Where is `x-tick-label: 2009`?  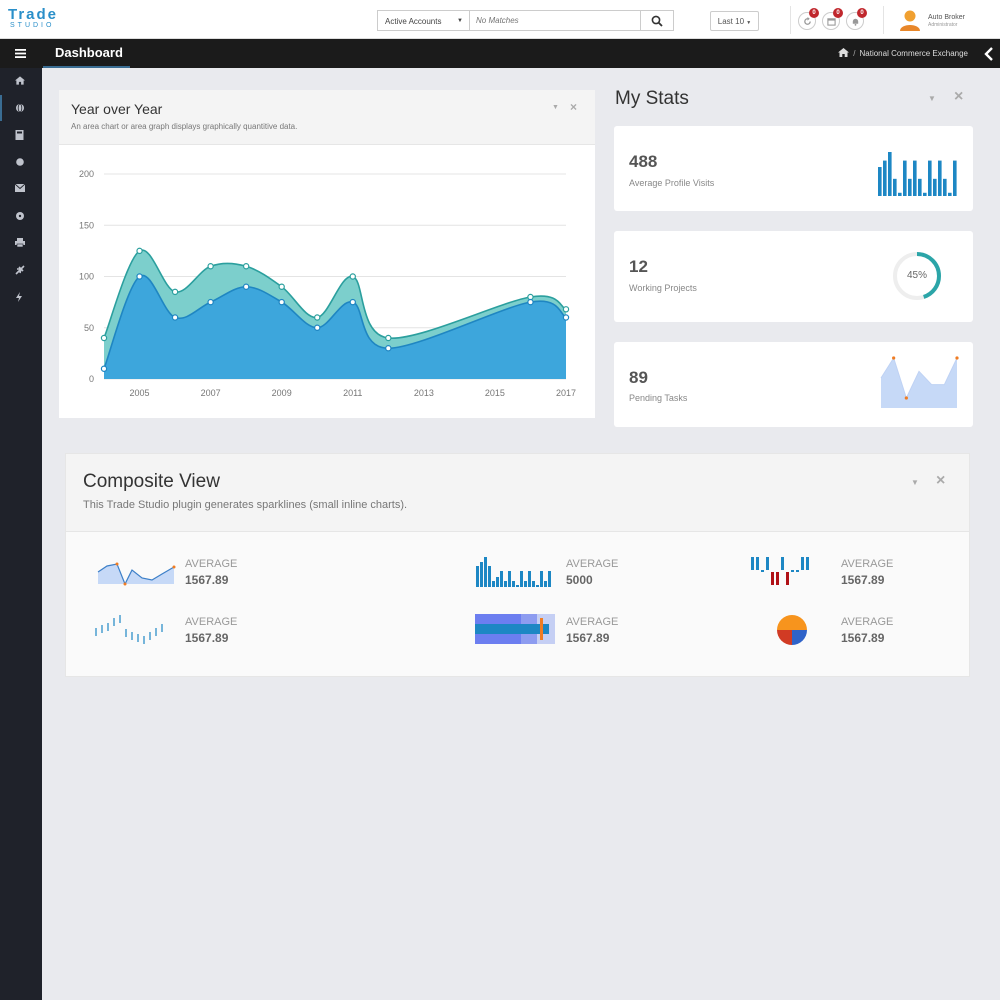
x-tick-label: 2009 is located at coordinates (282, 393).